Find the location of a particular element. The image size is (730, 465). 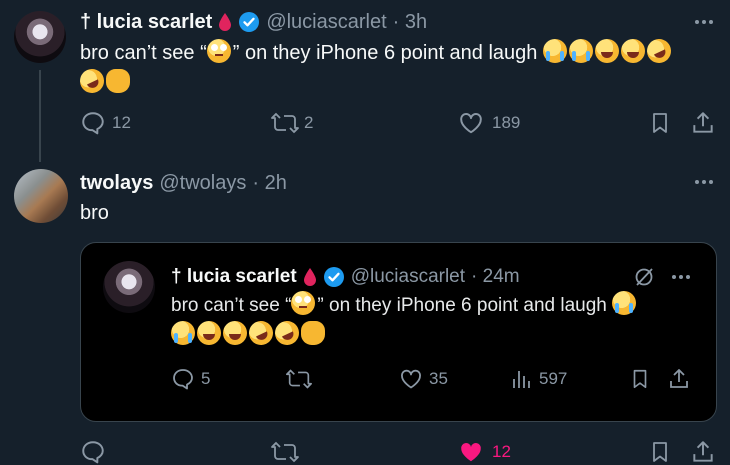

quote-bookmark-button is located at coordinates (640, 379).